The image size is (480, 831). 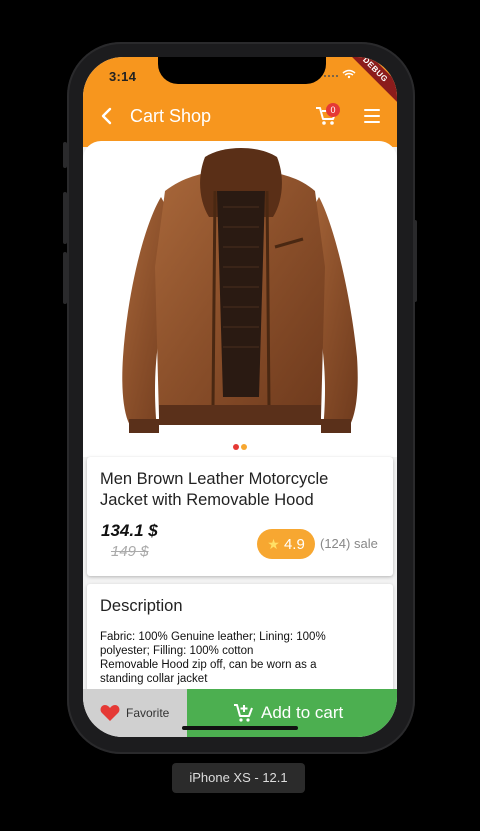 What do you see at coordinates (240, 102) in the screenshot?
I see `app-bar: 3:14 DEBUG Cart Shop 0` at bounding box center [240, 102].